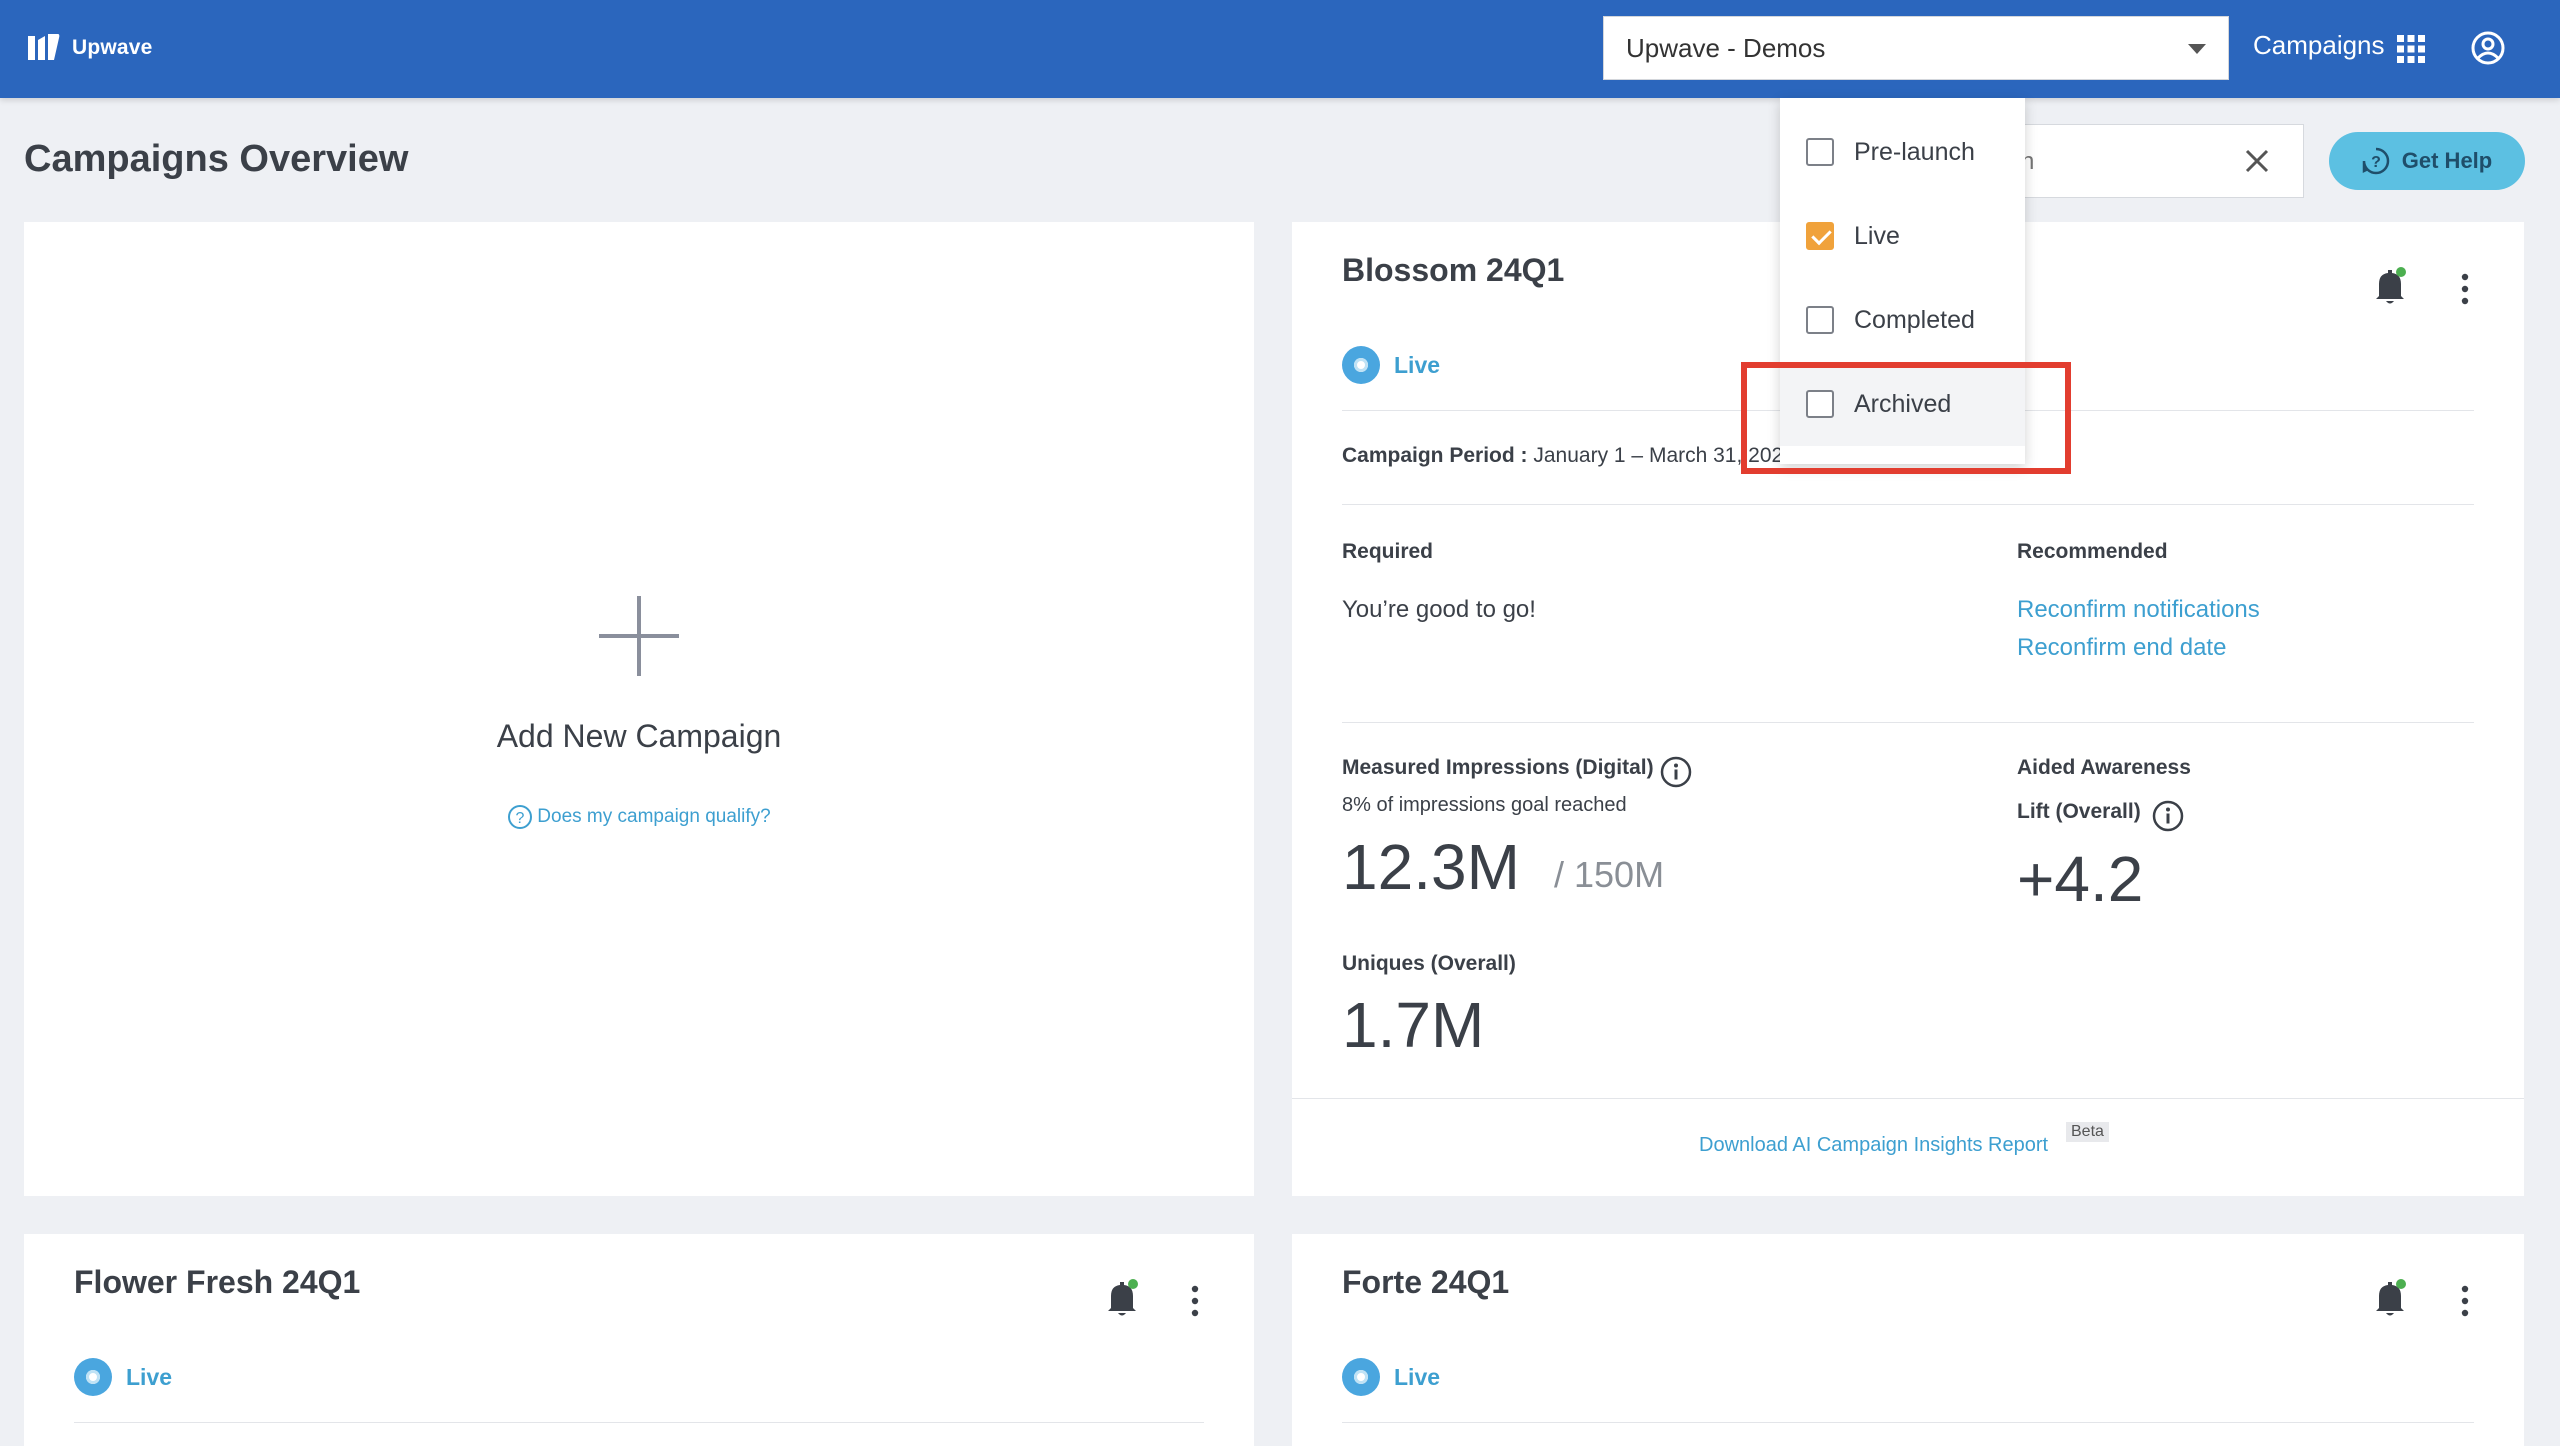  I want to click on apps-grid-icon, so click(2411, 49).